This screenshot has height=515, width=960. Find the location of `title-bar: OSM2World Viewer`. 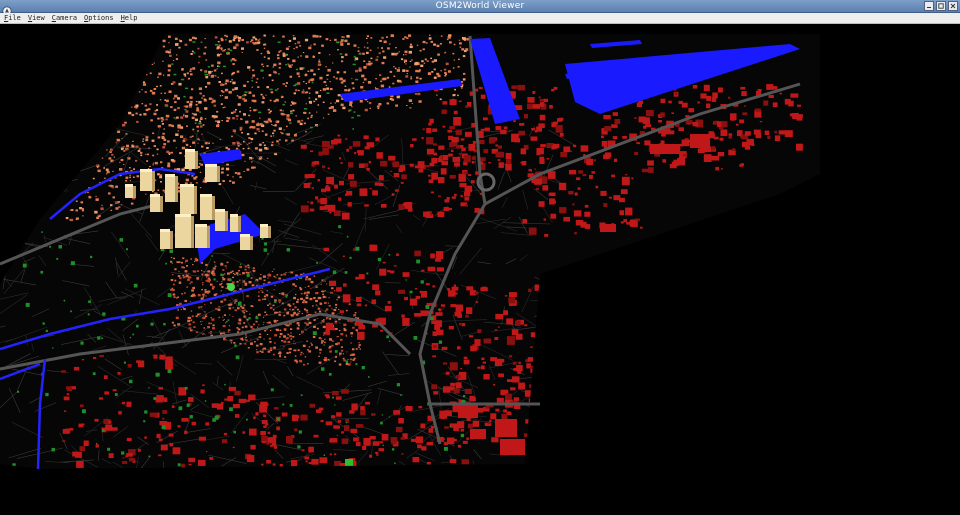

title-bar: OSM2World Viewer is located at coordinates (480, 8).